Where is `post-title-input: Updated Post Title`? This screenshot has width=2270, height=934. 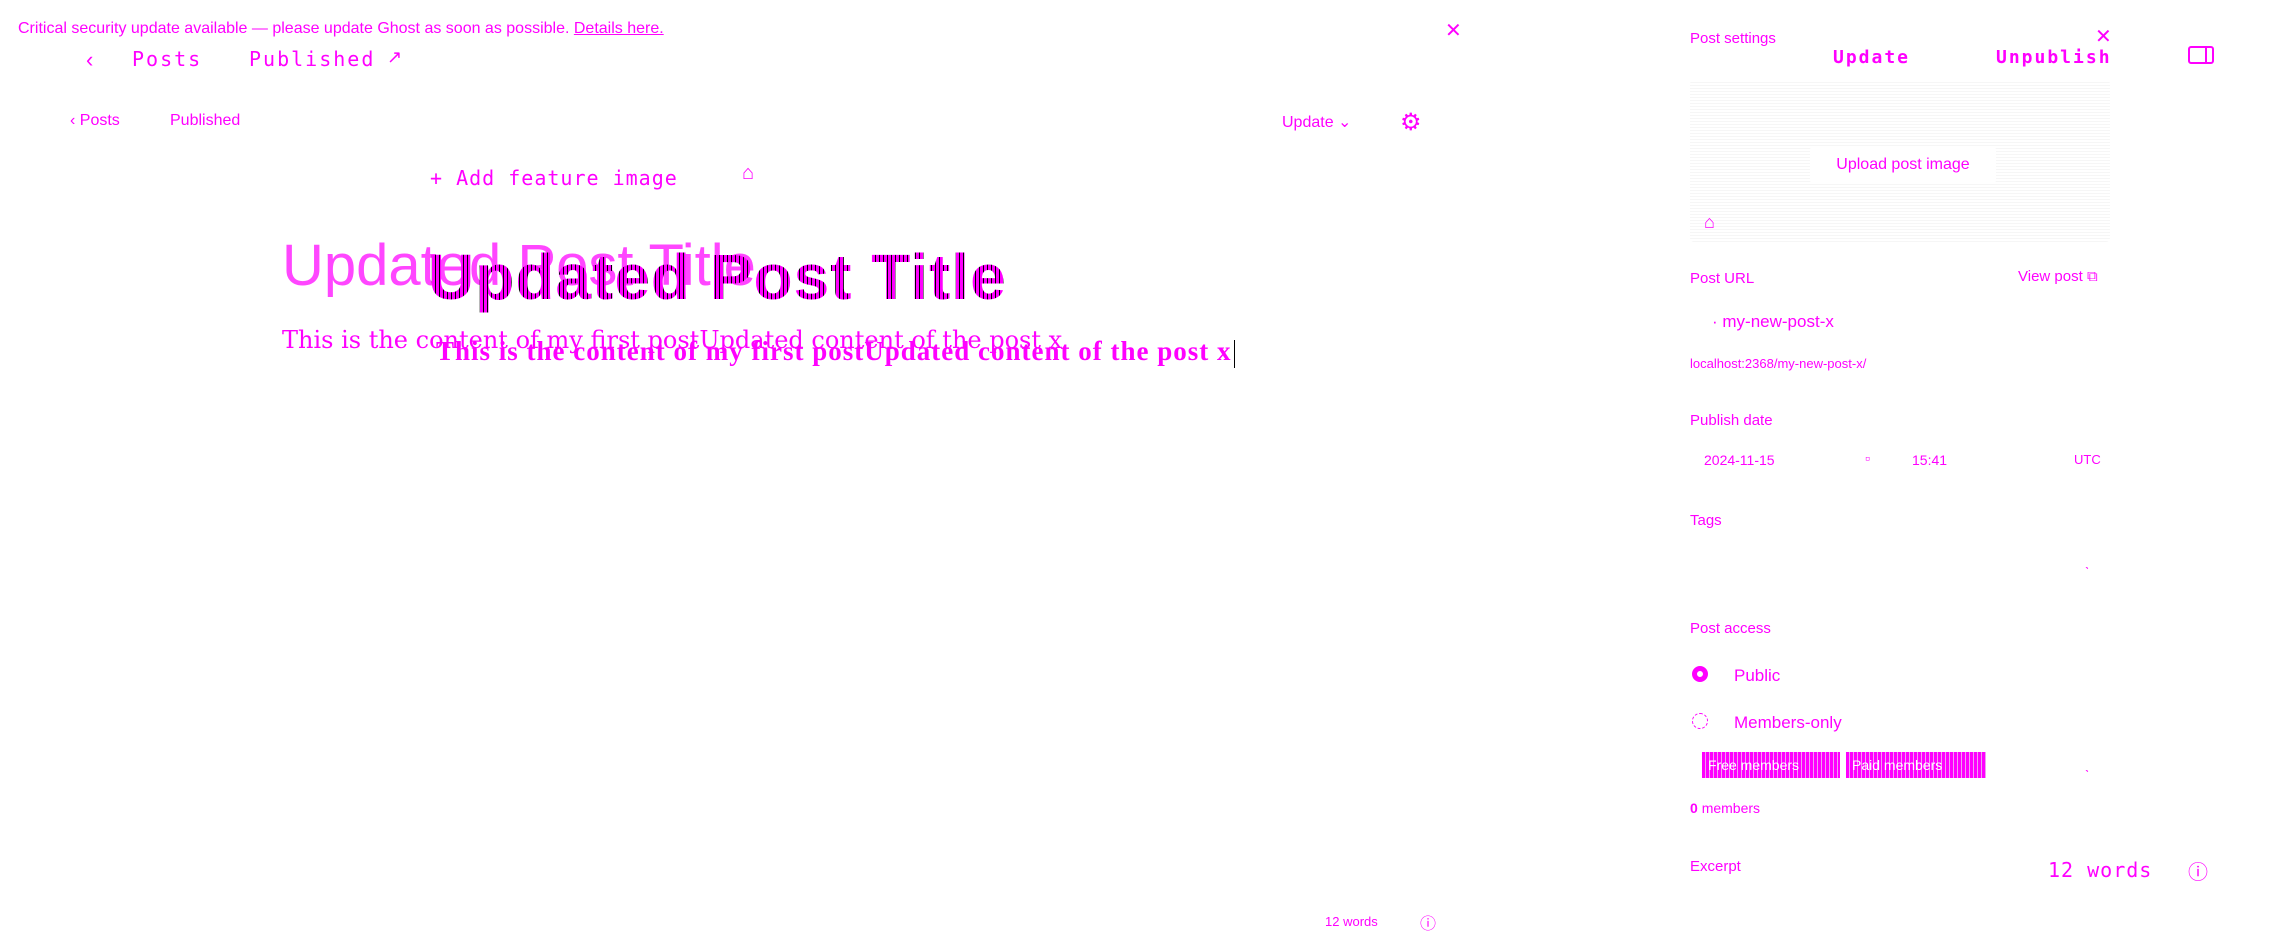 post-title-input: Updated Post Title is located at coordinates (717, 277).